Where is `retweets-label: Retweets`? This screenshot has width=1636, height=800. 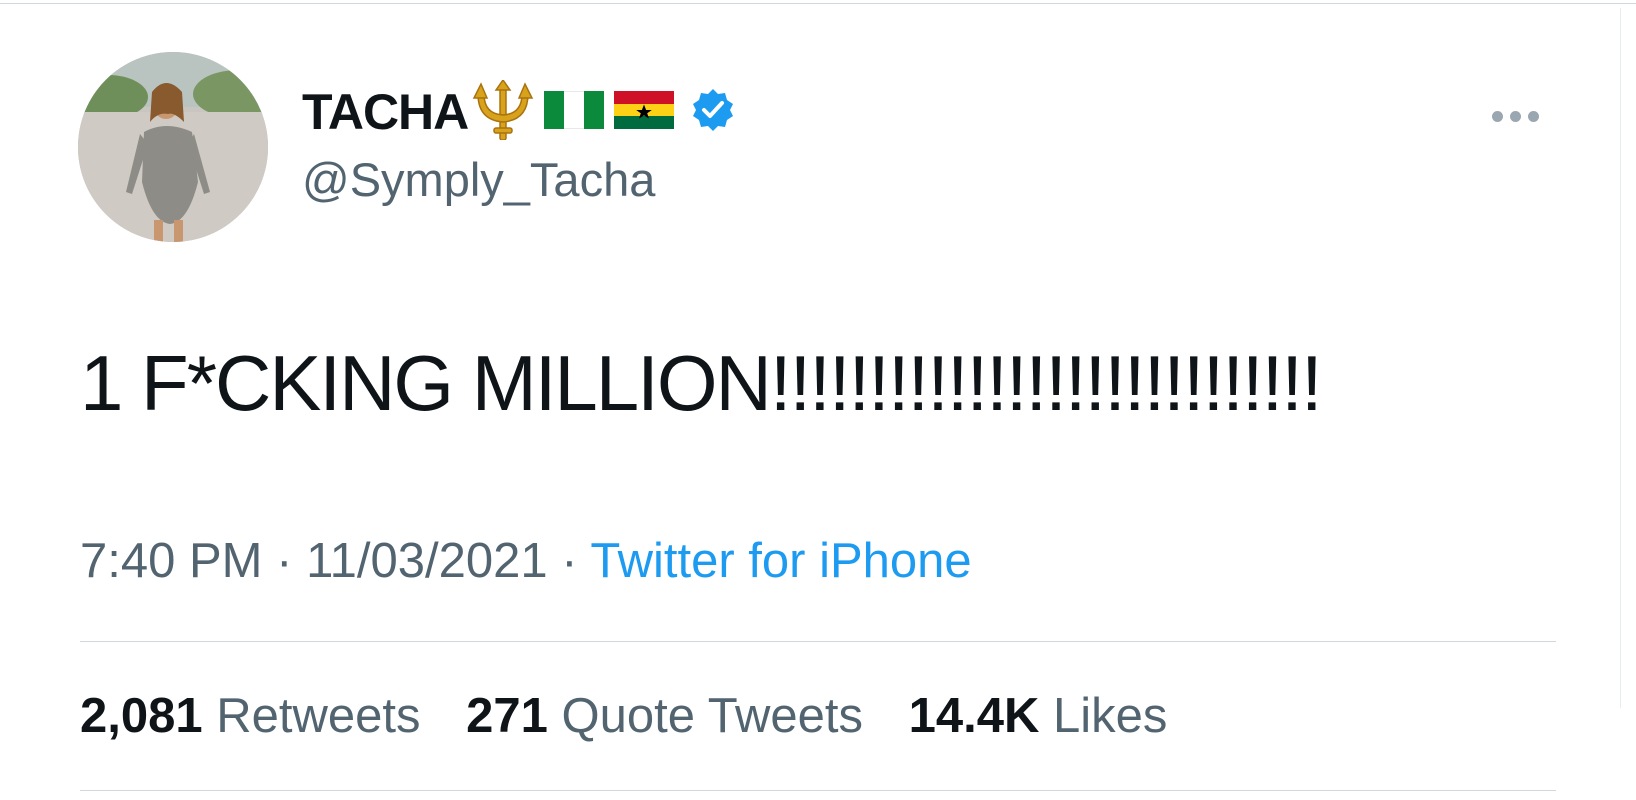 retweets-label: Retweets is located at coordinates (318, 716).